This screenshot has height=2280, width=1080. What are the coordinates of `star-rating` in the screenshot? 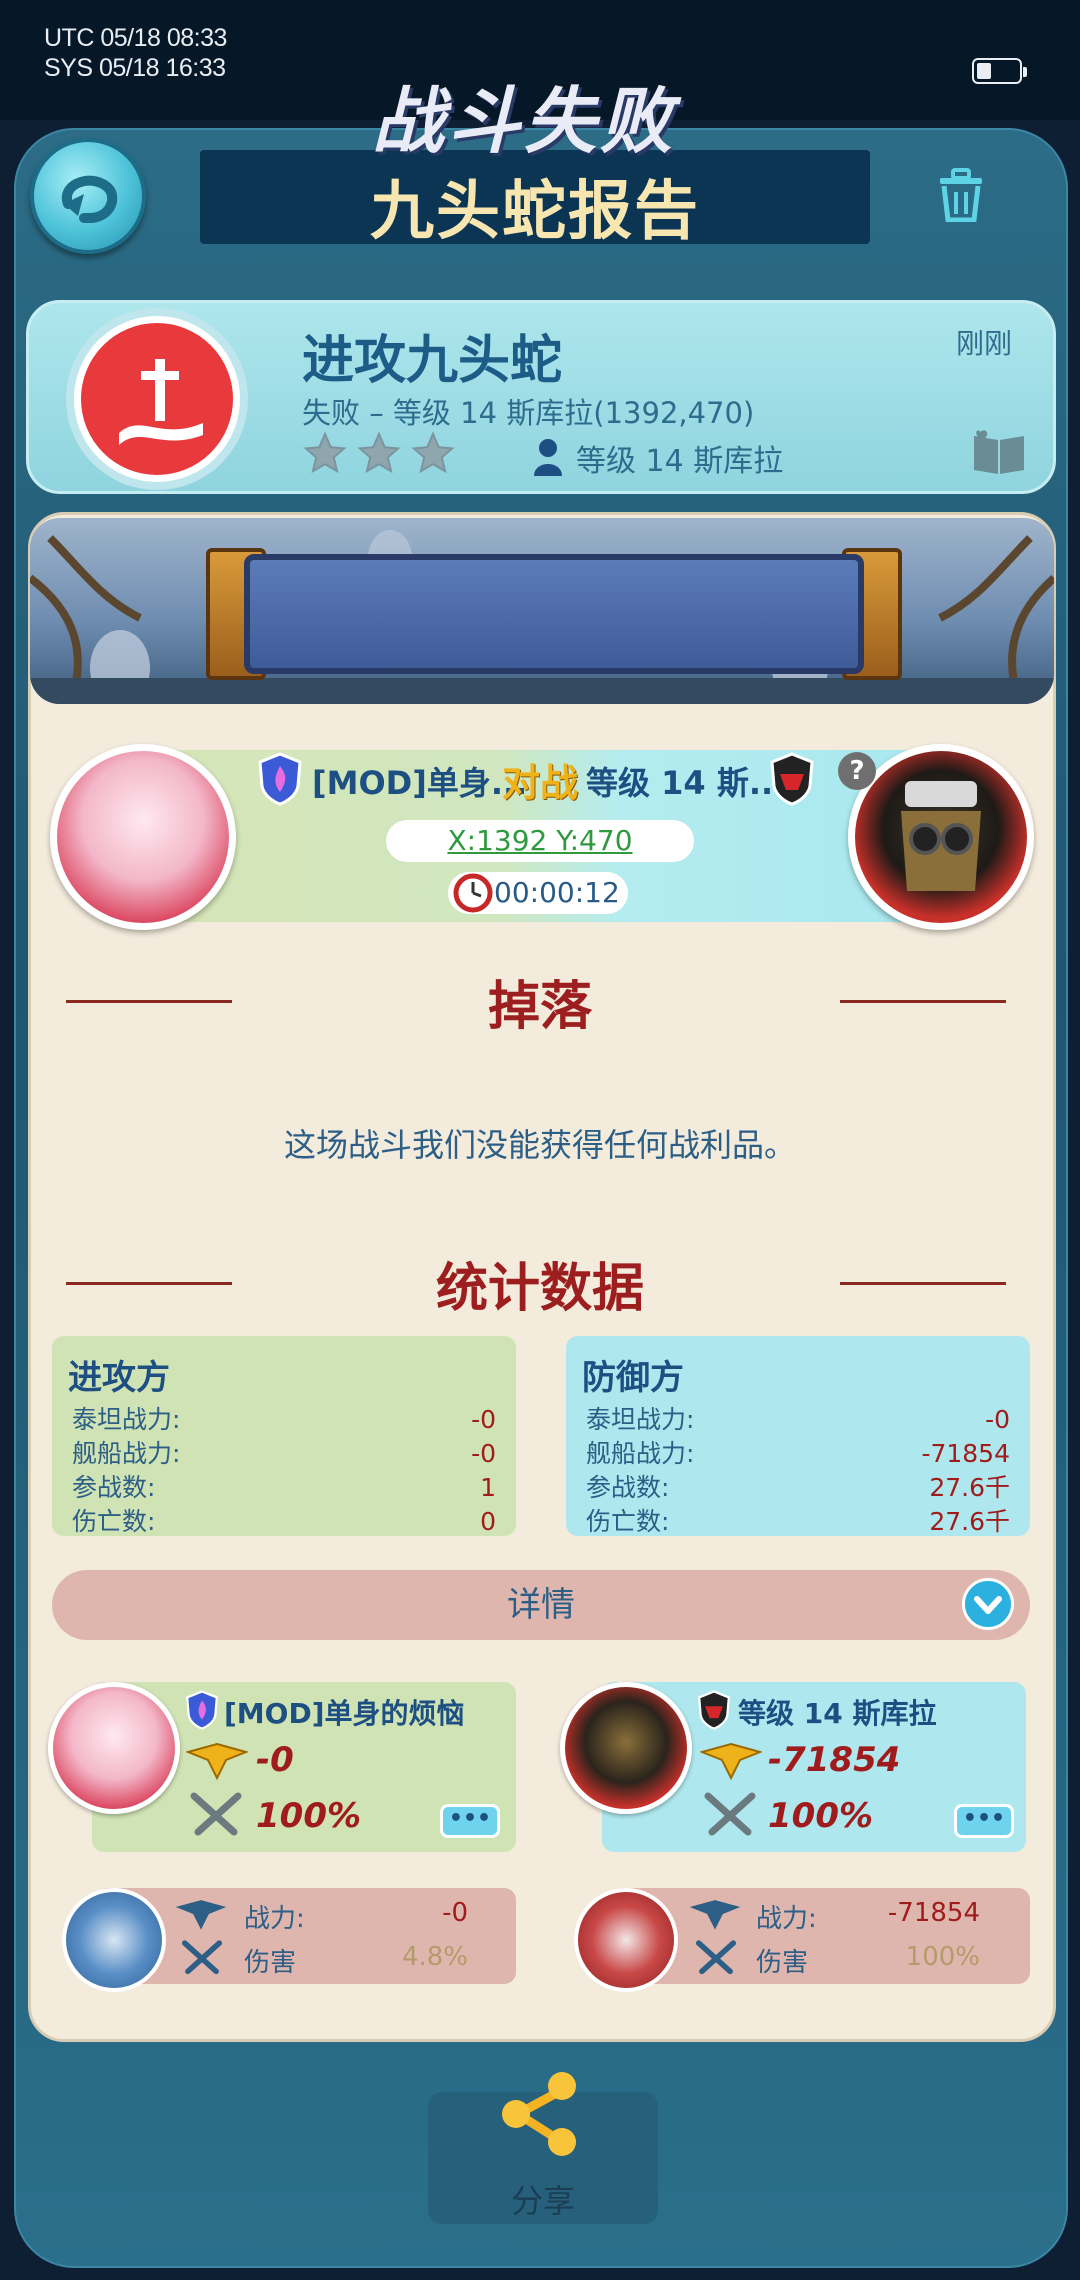 It's located at (379, 453).